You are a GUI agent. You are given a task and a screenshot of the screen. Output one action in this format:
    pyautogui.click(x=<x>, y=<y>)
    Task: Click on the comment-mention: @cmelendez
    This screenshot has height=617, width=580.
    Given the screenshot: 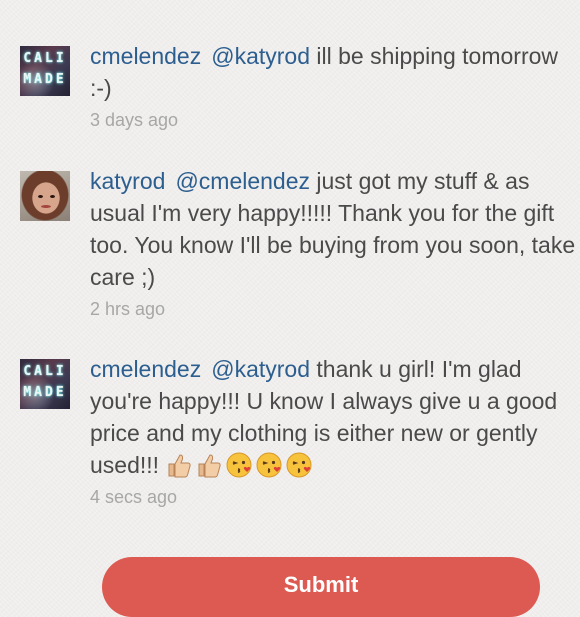 What is the action you would take?
    pyautogui.click(x=242, y=181)
    